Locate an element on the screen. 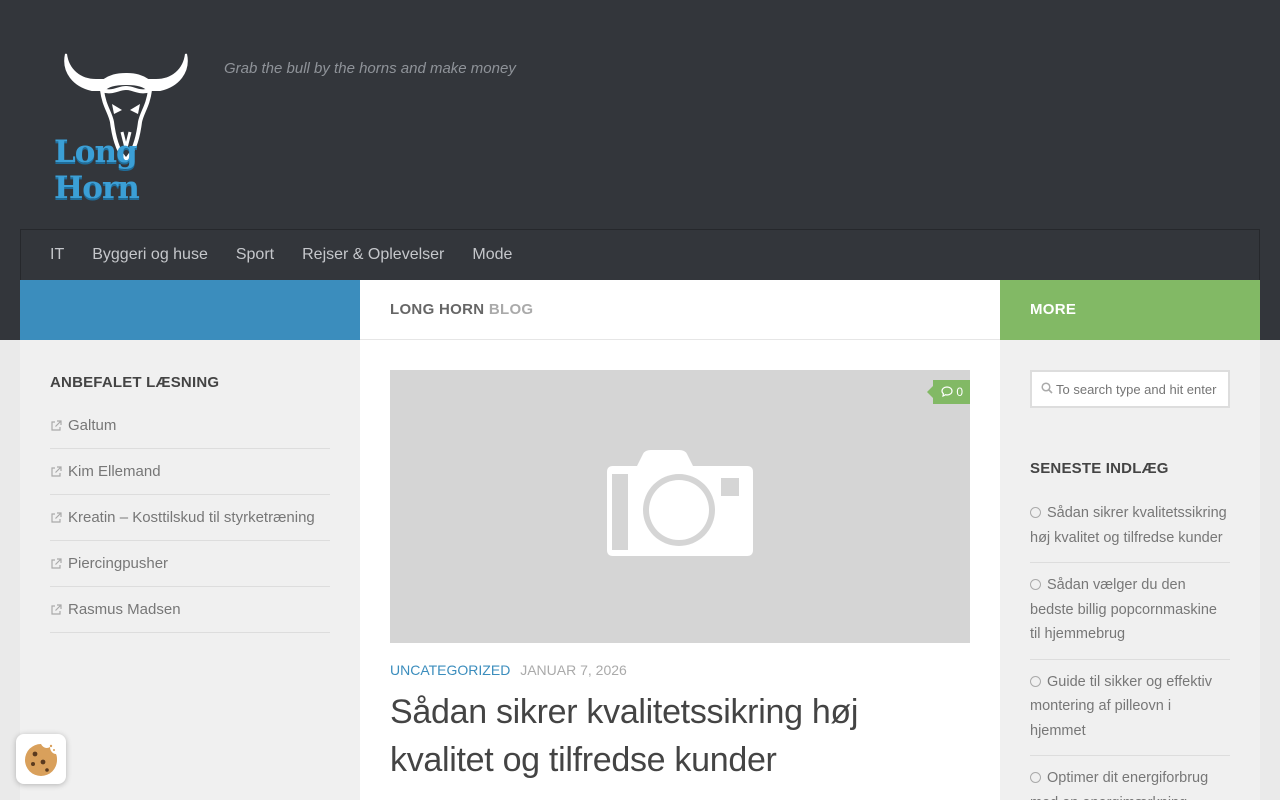 The width and height of the screenshot is (1280, 800). right-sidebar-header: MORE is located at coordinates (1130, 310).